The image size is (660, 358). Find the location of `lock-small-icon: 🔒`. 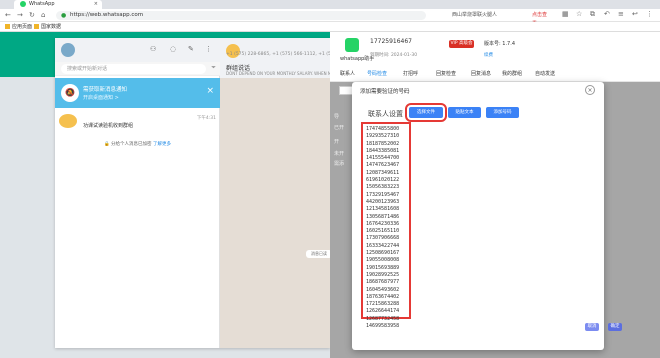

lock-small-icon: 🔒 is located at coordinates (107, 144).